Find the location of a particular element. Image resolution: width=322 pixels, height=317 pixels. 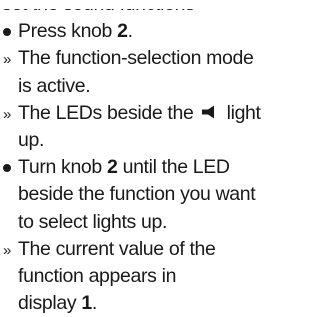

step-text-part: Press knob is located at coordinates (68, 31).